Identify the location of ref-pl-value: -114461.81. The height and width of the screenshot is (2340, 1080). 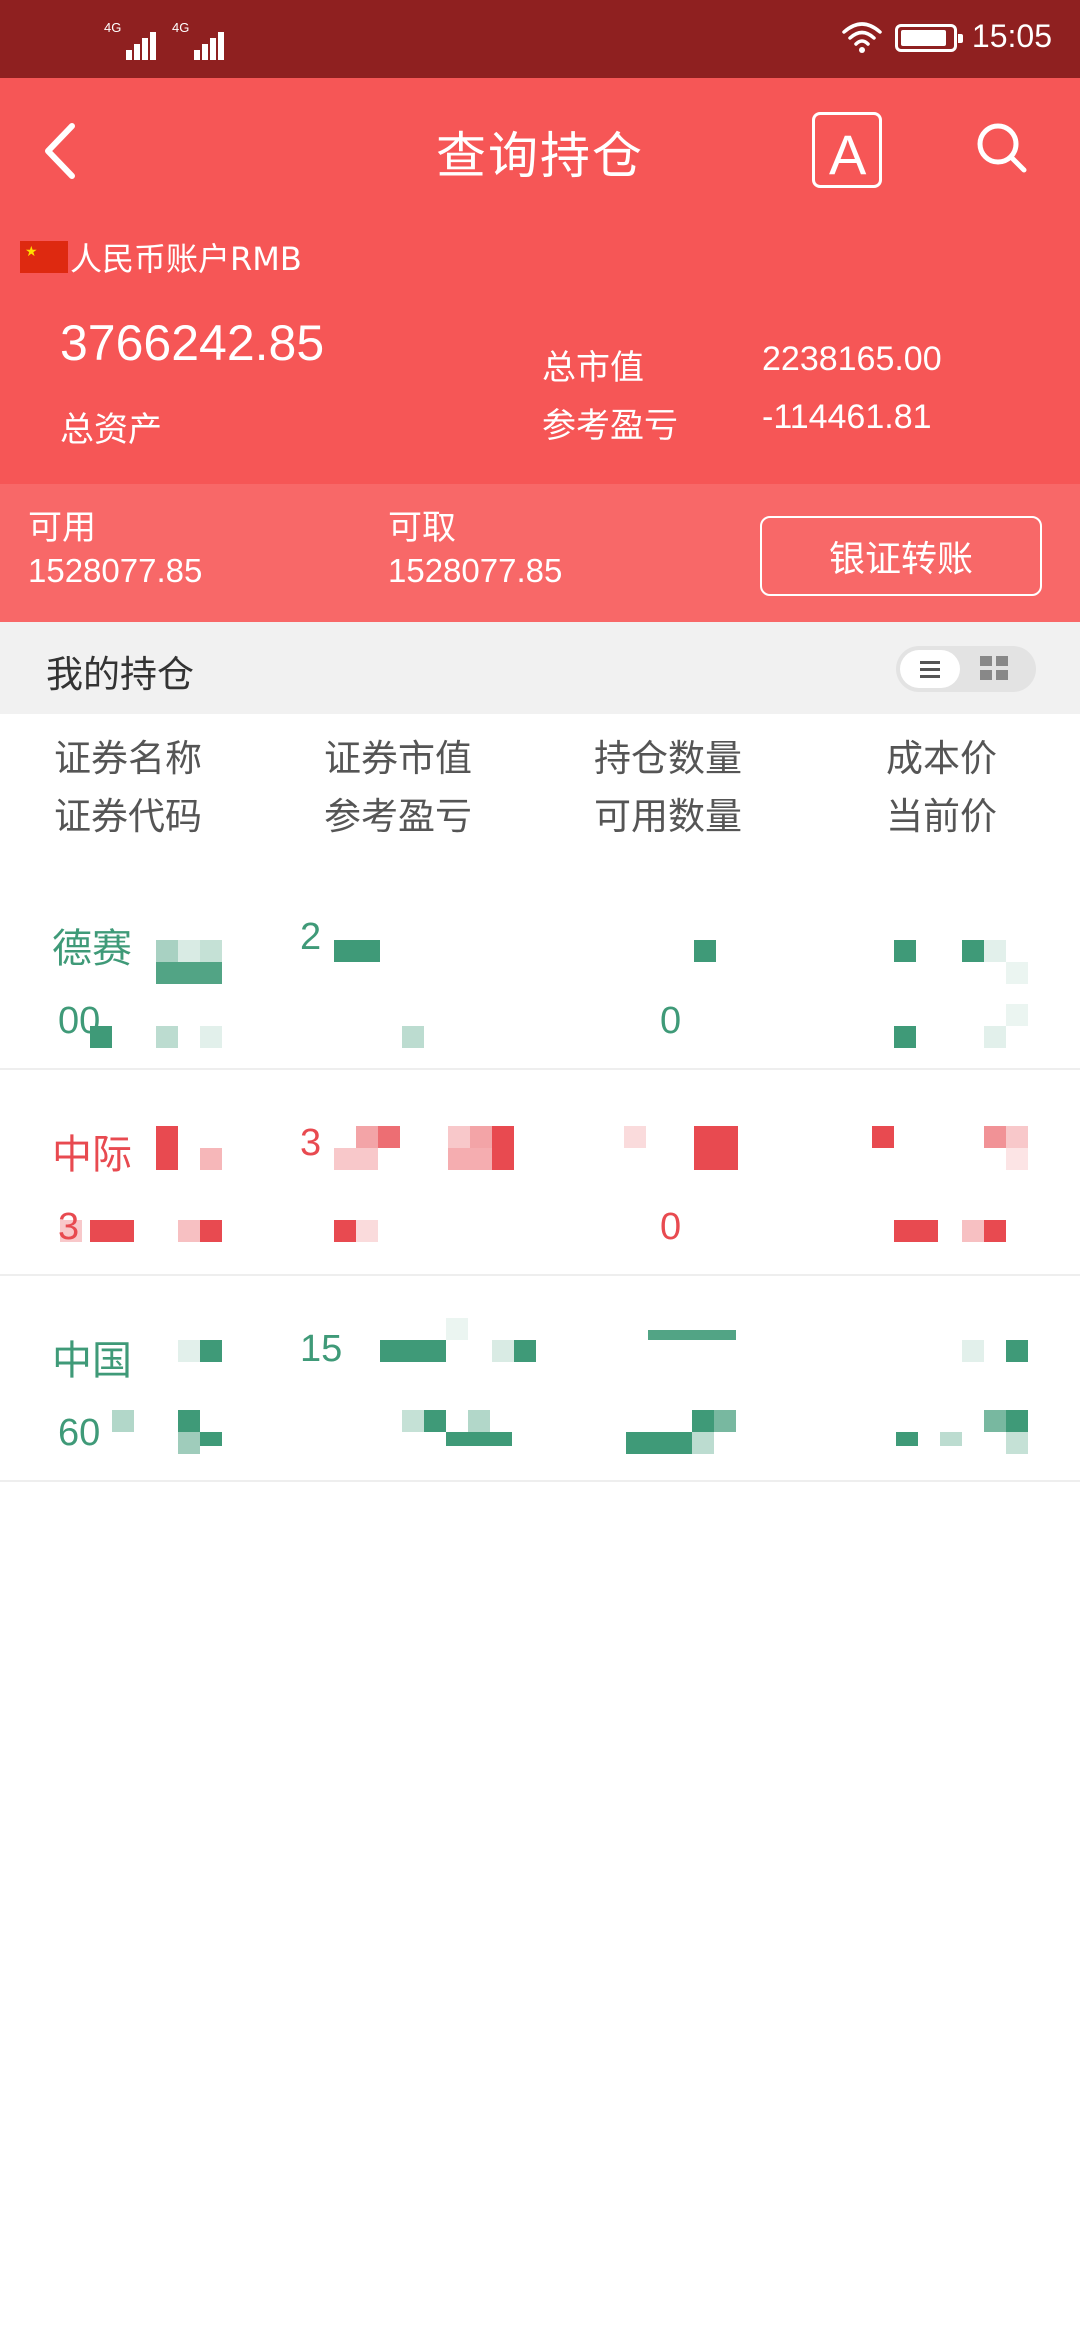
(847, 417).